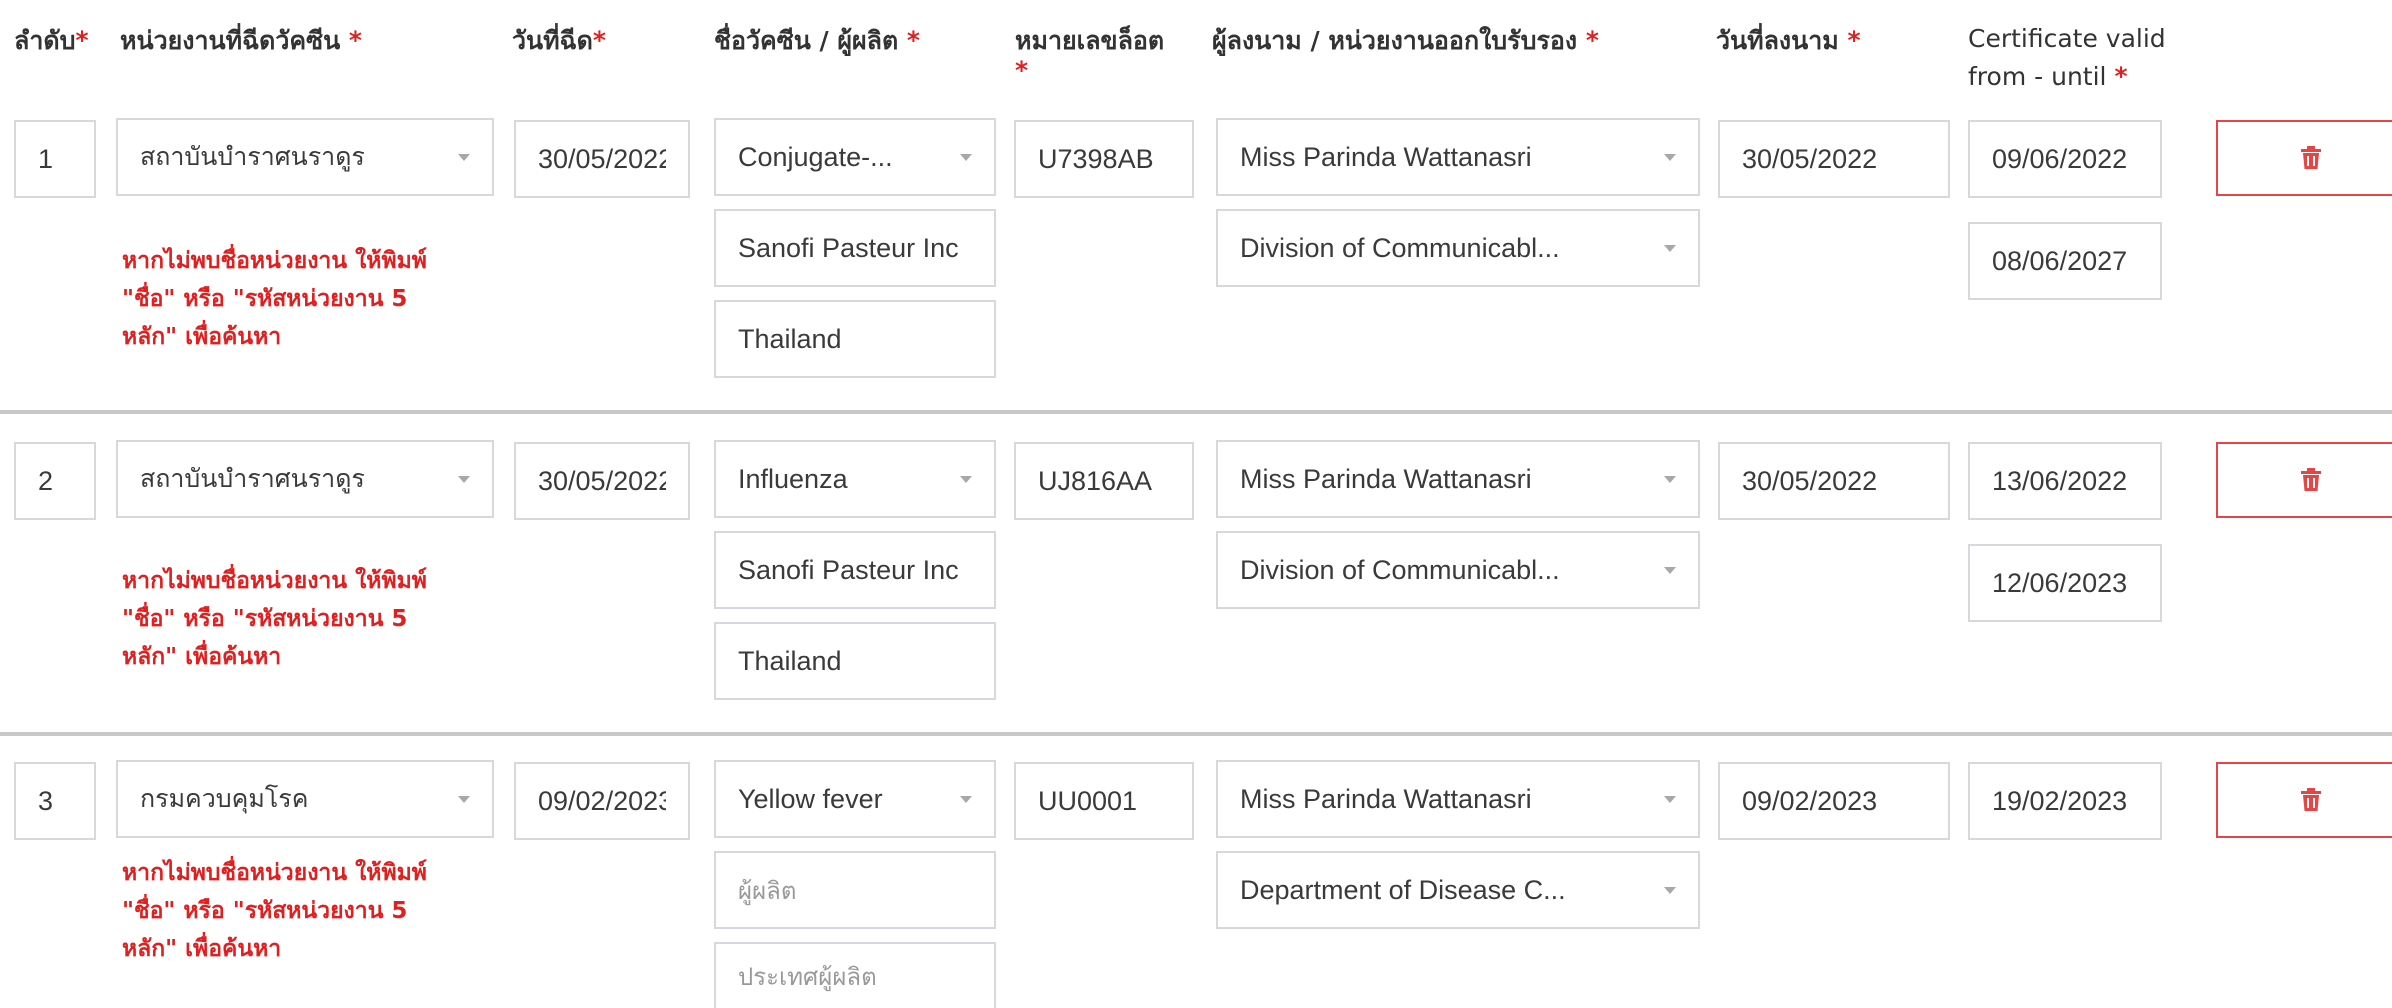 Image resolution: width=2392 pixels, height=1008 pixels. I want to click on vaccine-select: Influenza, so click(855, 479).